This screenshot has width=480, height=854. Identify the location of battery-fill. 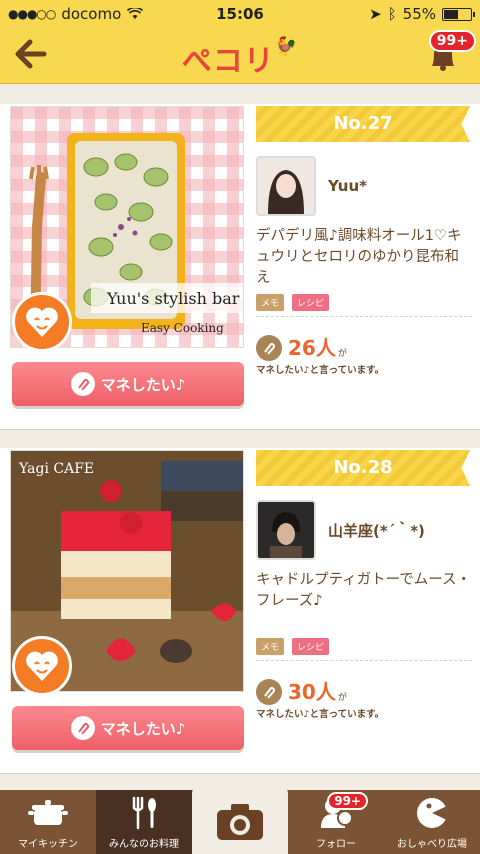
(451, 14).